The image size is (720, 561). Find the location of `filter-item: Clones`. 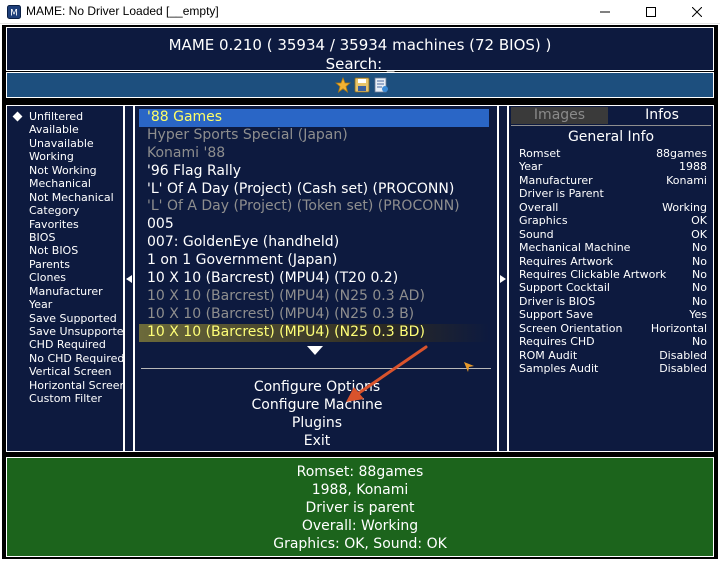

filter-item: Clones is located at coordinates (71, 277).